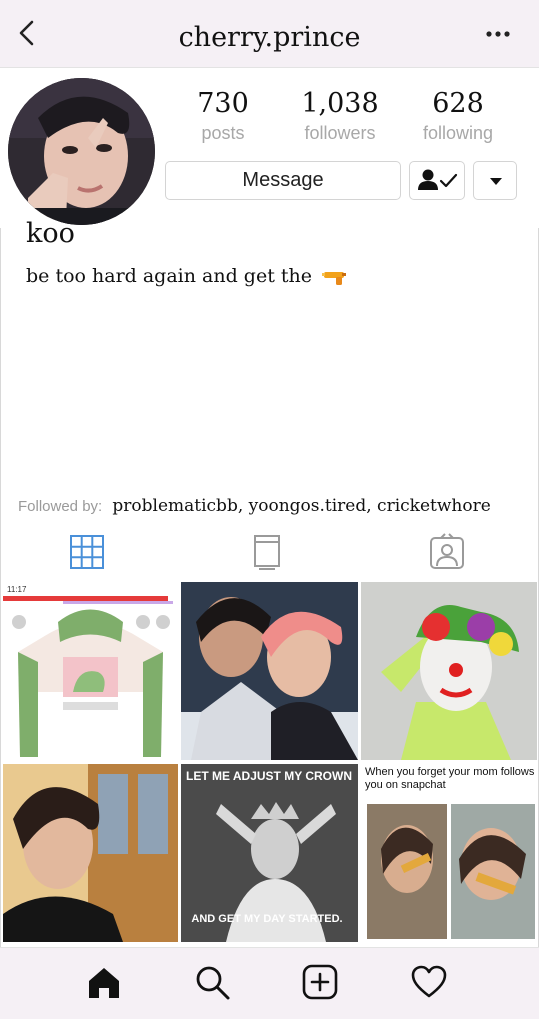  What do you see at coordinates (50, 233) in the screenshot?
I see `display-name: koo` at bounding box center [50, 233].